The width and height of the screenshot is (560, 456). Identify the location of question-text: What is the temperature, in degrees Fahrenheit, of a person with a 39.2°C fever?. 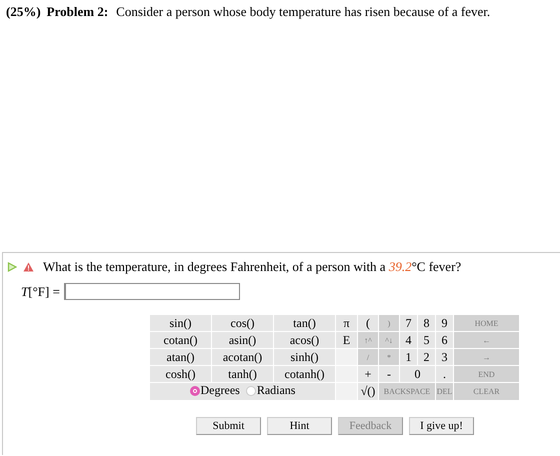
(252, 267).